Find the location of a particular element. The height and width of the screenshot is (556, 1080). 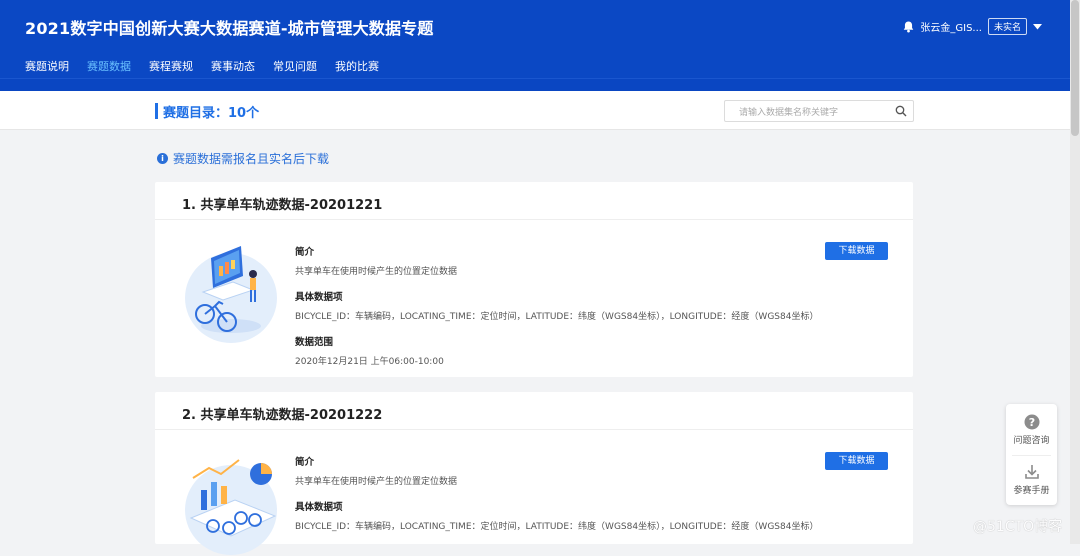

main-nav: 赛题说明 赛题数据 赛程赛规 赛事动态 常见问题 我的比赛 is located at coordinates (202, 66).